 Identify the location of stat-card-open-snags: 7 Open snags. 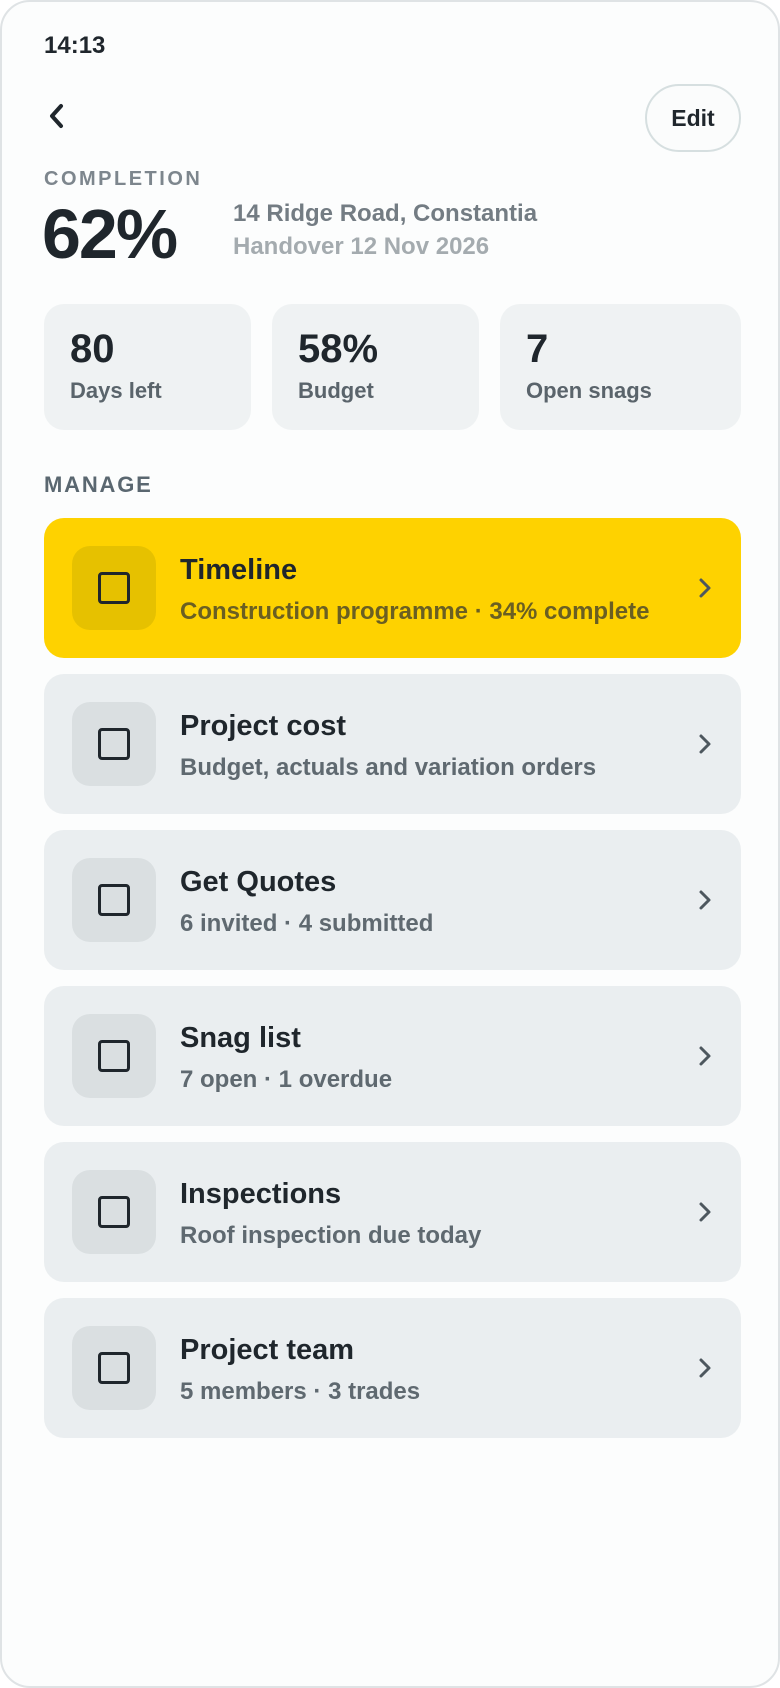
(620, 367).